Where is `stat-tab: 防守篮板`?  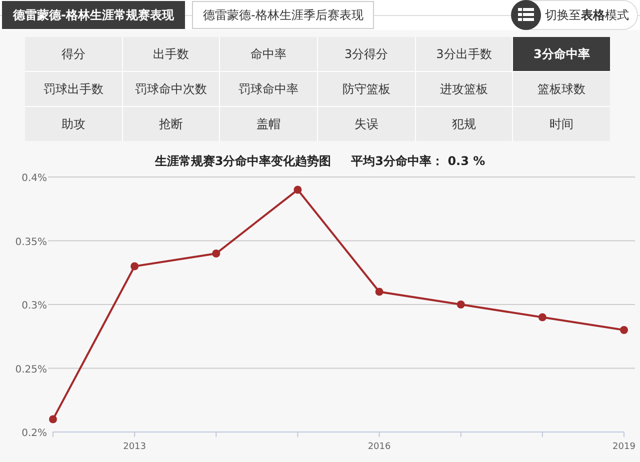 stat-tab: 防守篮板 is located at coordinates (366, 89).